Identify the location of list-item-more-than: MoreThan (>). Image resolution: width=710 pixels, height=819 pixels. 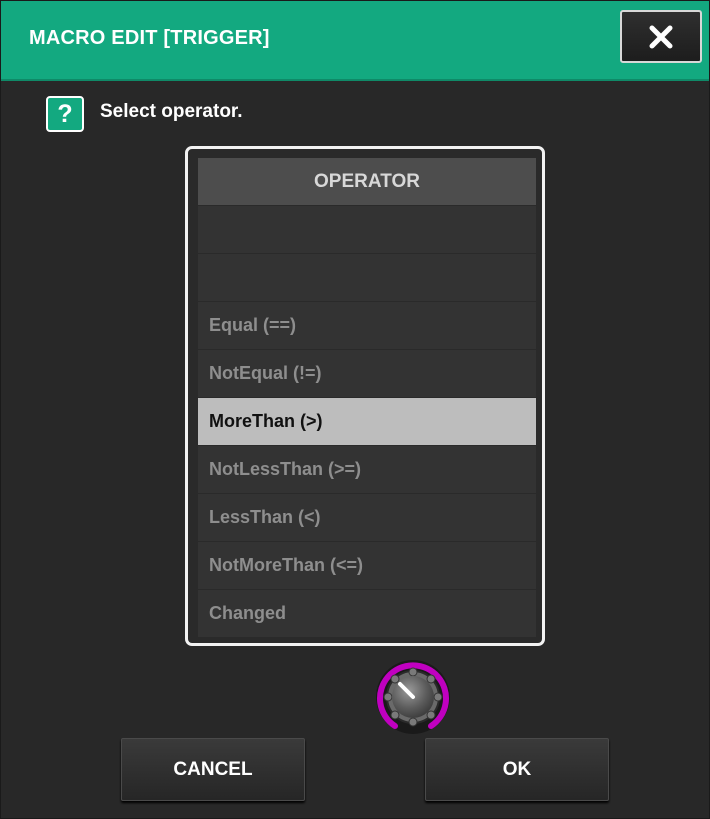
(367, 421).